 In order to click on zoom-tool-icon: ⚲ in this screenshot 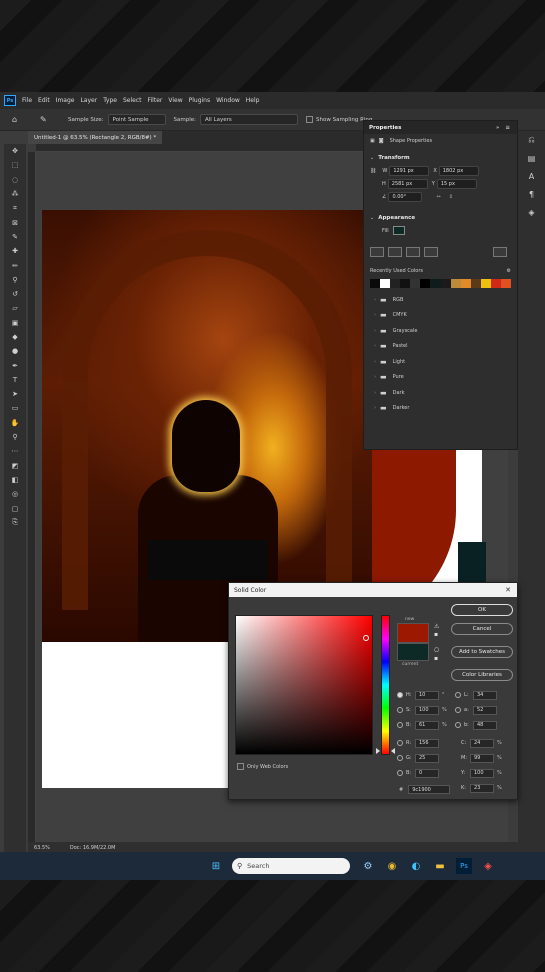, I will do `click(15, 437)`.